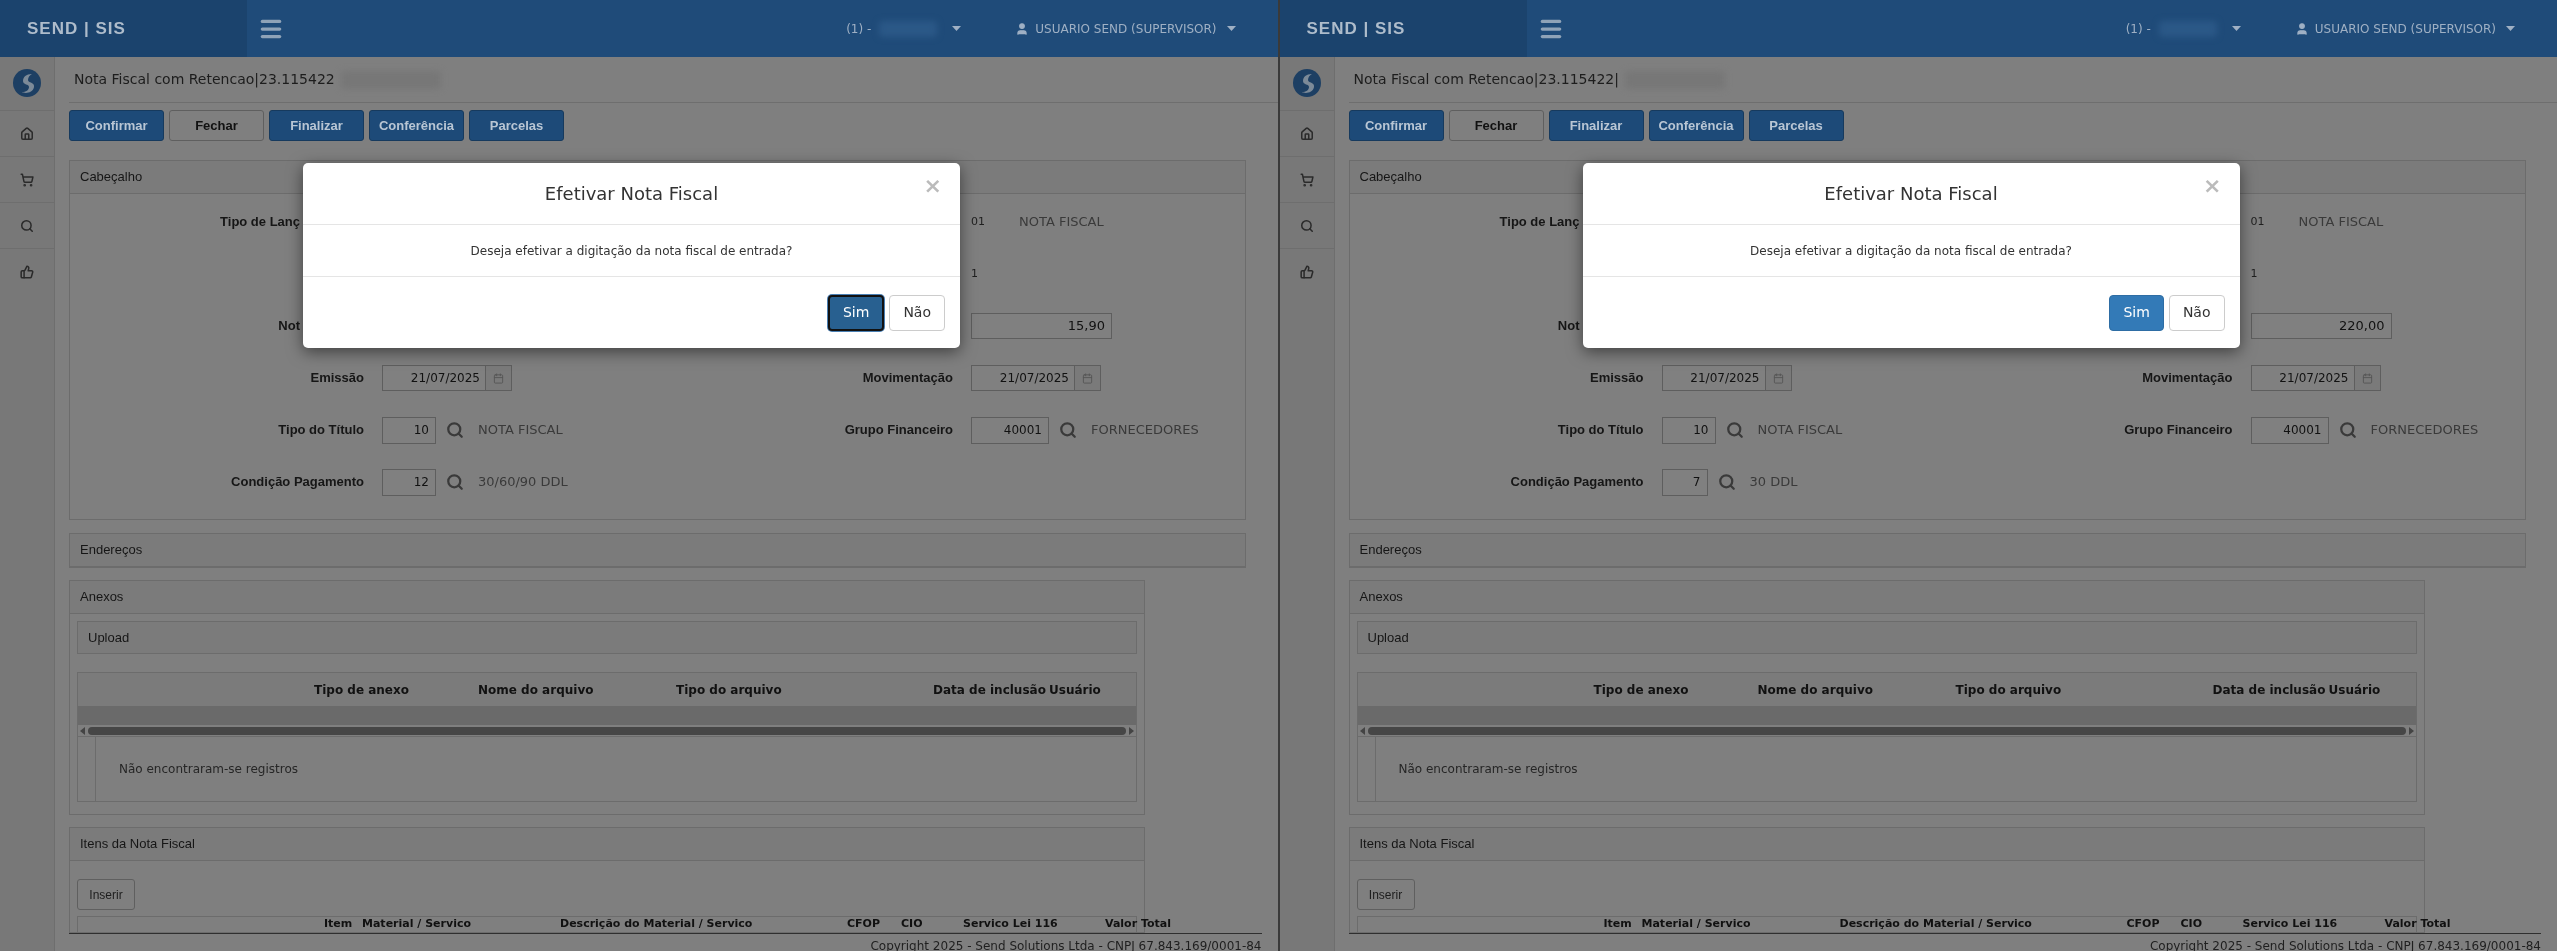  I want to click on column-header: Nome do arquivo, so click(536, 690).